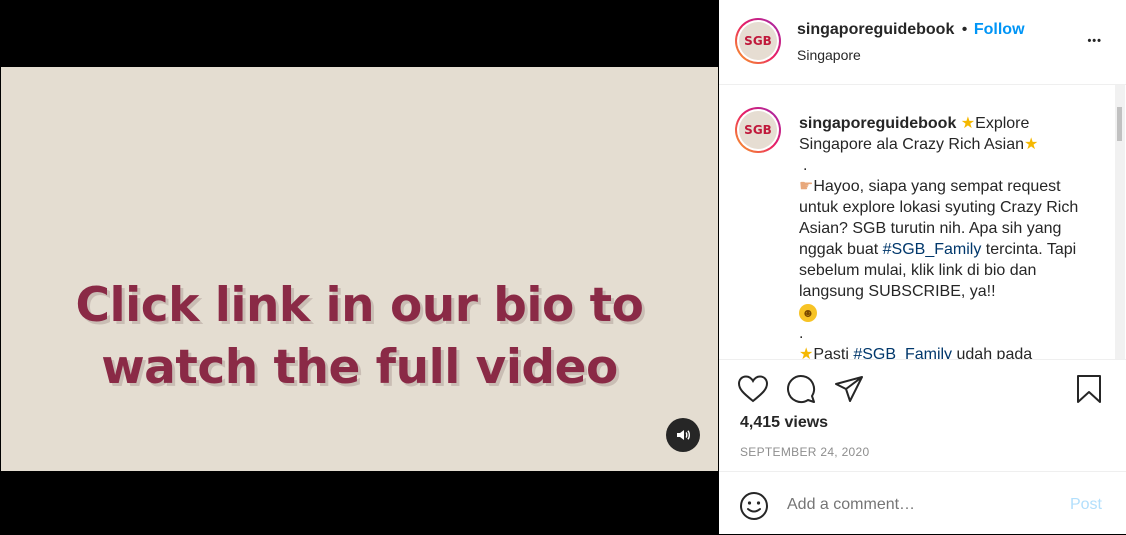 The width and height of the screenshot is (1126, 535). What do you see at coordinates (1094, 41) in the screenshot?
I see `more-options-button: •••` at bounding box center [1094, 41].